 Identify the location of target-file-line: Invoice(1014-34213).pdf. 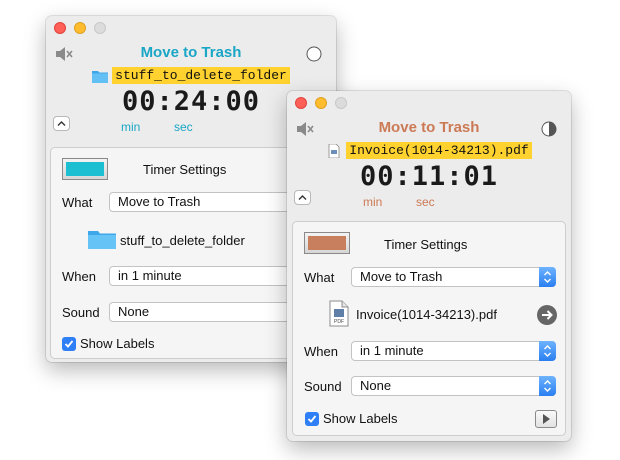
(429, 150).